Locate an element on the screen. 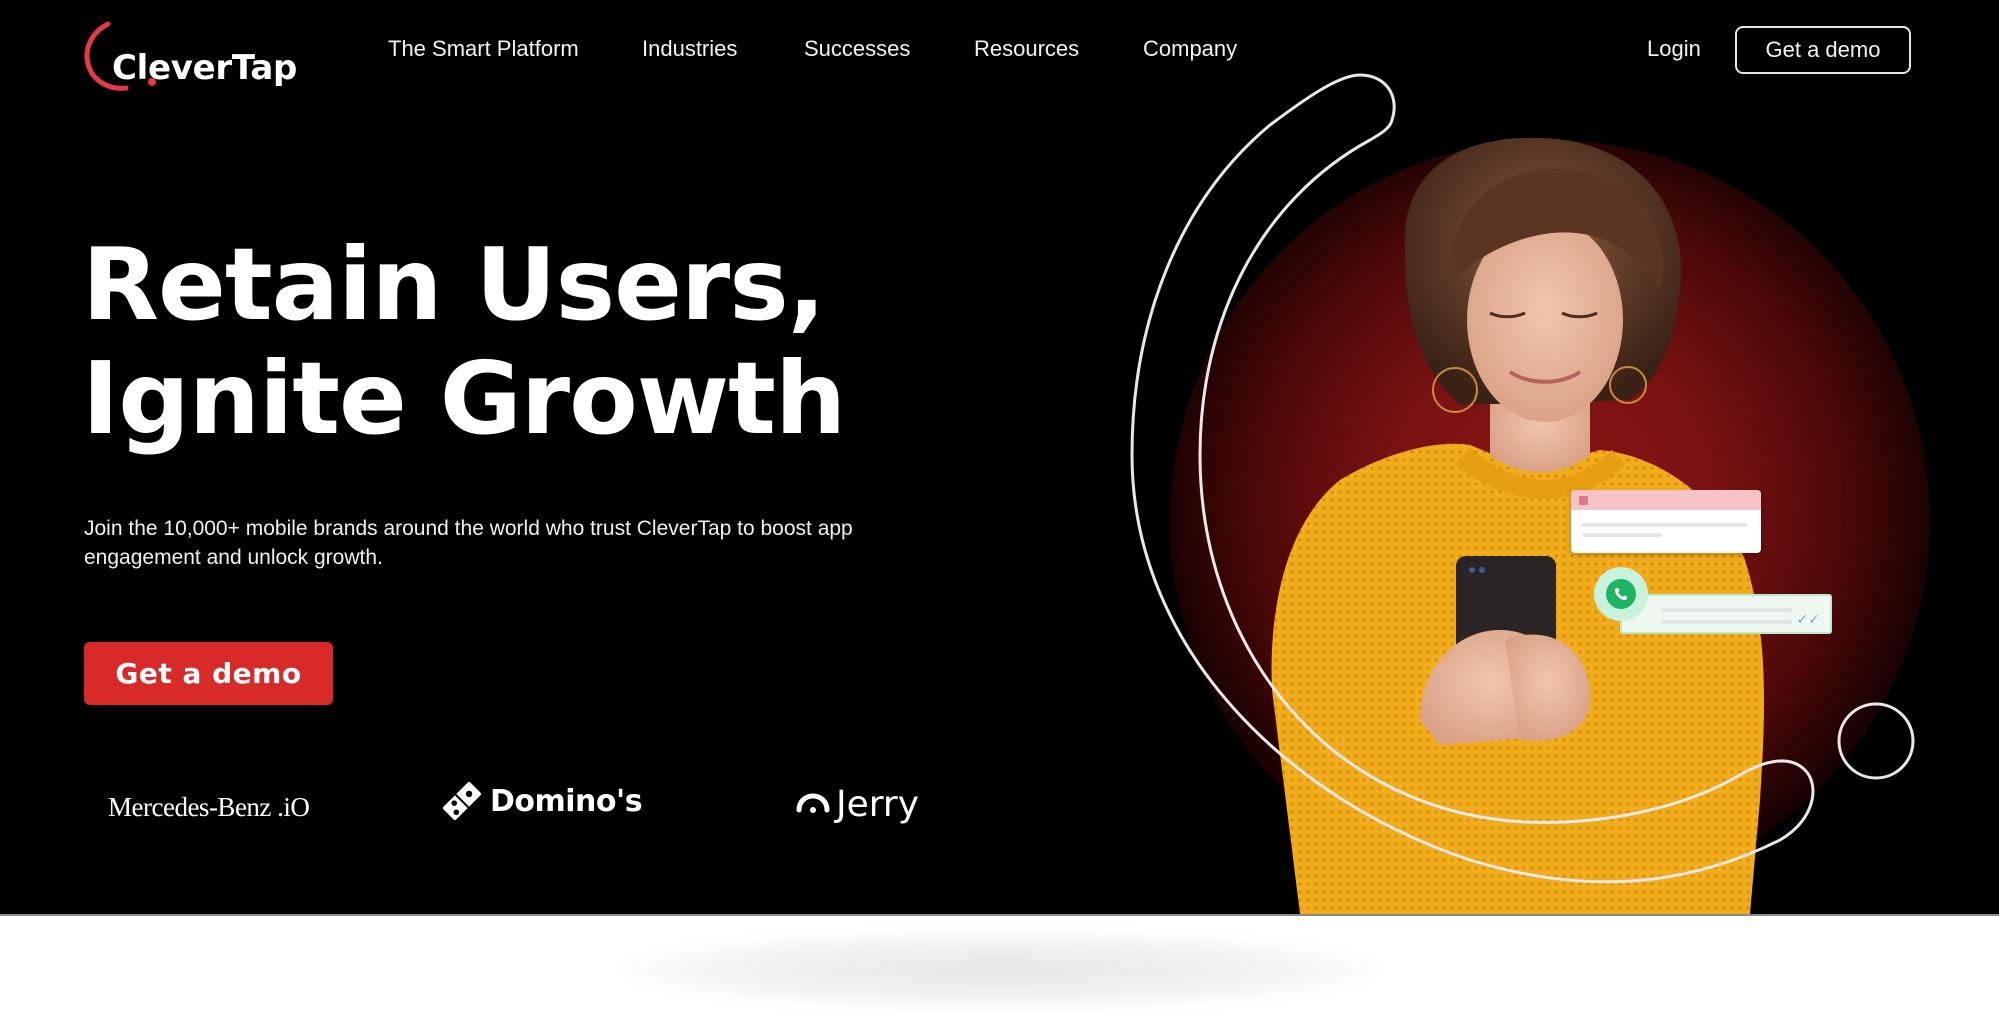 This screenshot has width=1999, height=1010. hero-divider is located at coordinates (999, 915).